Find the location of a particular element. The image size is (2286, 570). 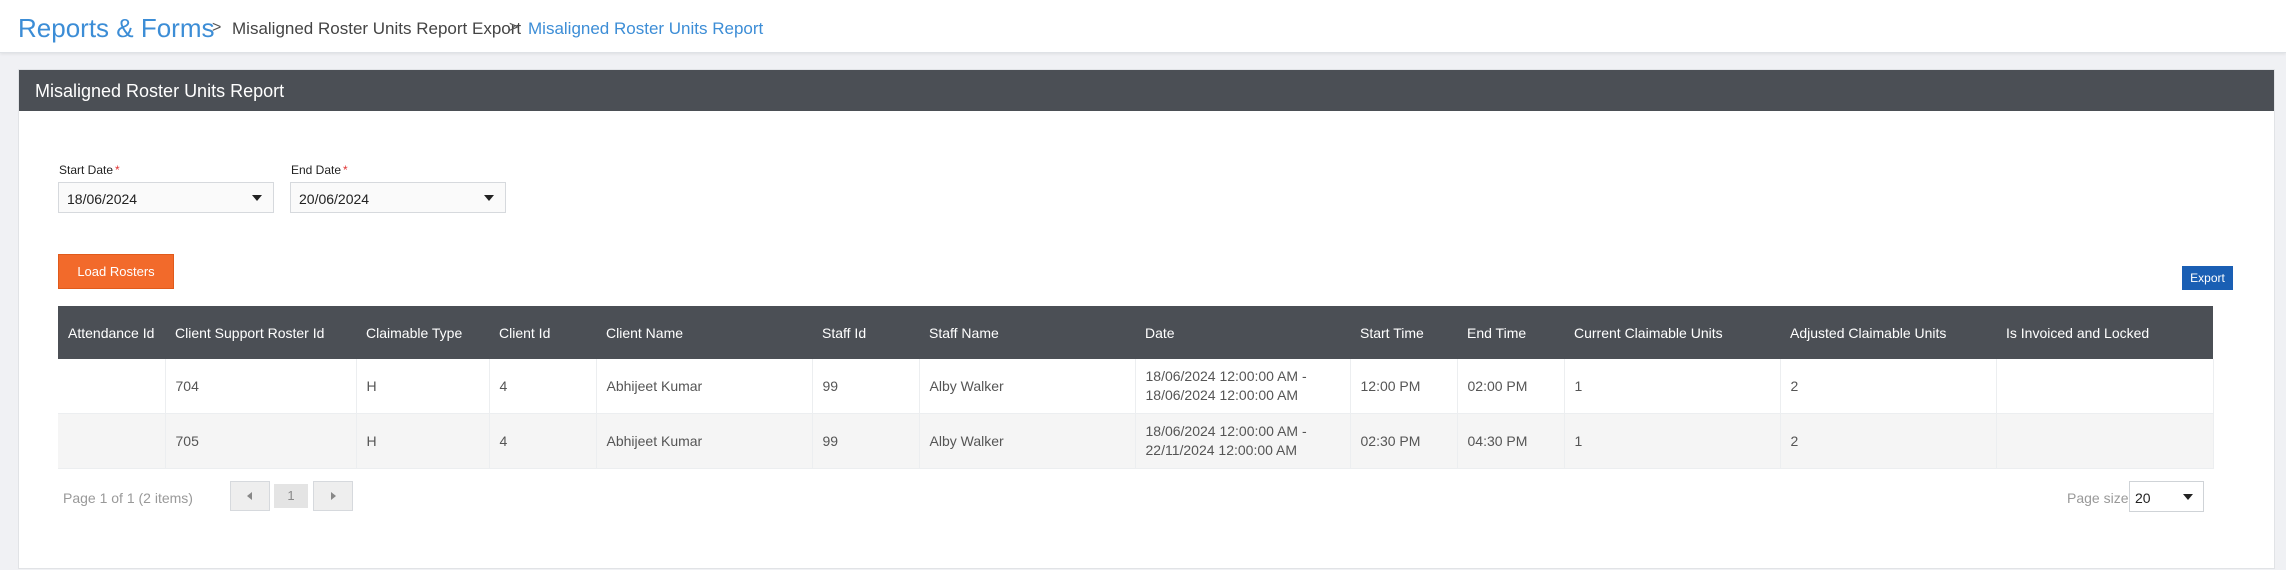

panel-title: Misaligned Roster Units Report is located at coordinates (160, 91).